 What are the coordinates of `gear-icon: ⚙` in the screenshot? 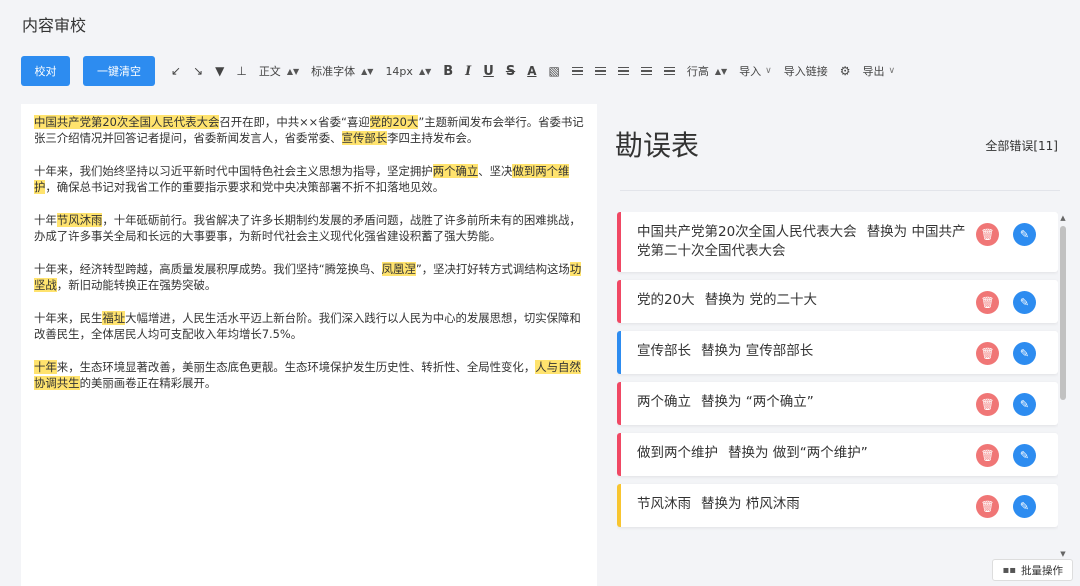 It's located at (845, 71).